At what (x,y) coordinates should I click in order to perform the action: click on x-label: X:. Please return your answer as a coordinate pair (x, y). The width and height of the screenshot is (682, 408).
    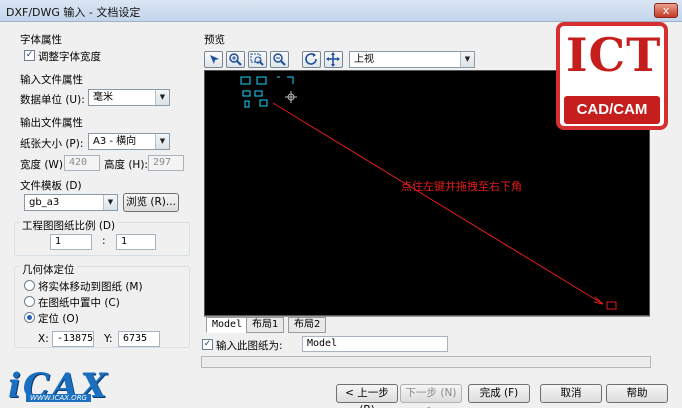
    Looking at the image, I should click on (43, 339).